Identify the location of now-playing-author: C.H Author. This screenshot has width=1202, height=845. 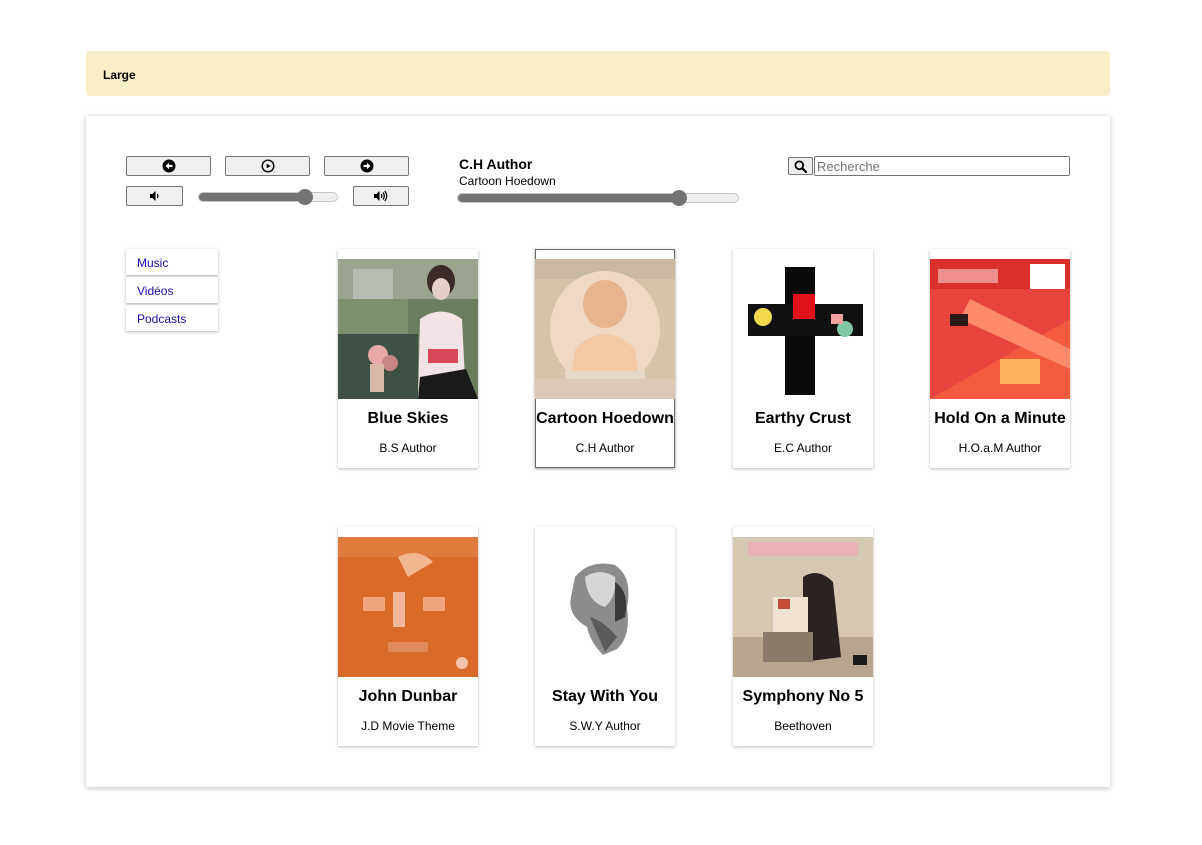
(496, 164).